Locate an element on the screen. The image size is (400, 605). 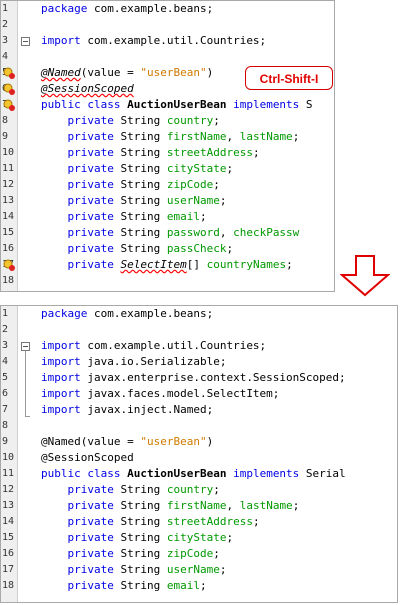
line-number: 13 is located at coordinates (8, 200).